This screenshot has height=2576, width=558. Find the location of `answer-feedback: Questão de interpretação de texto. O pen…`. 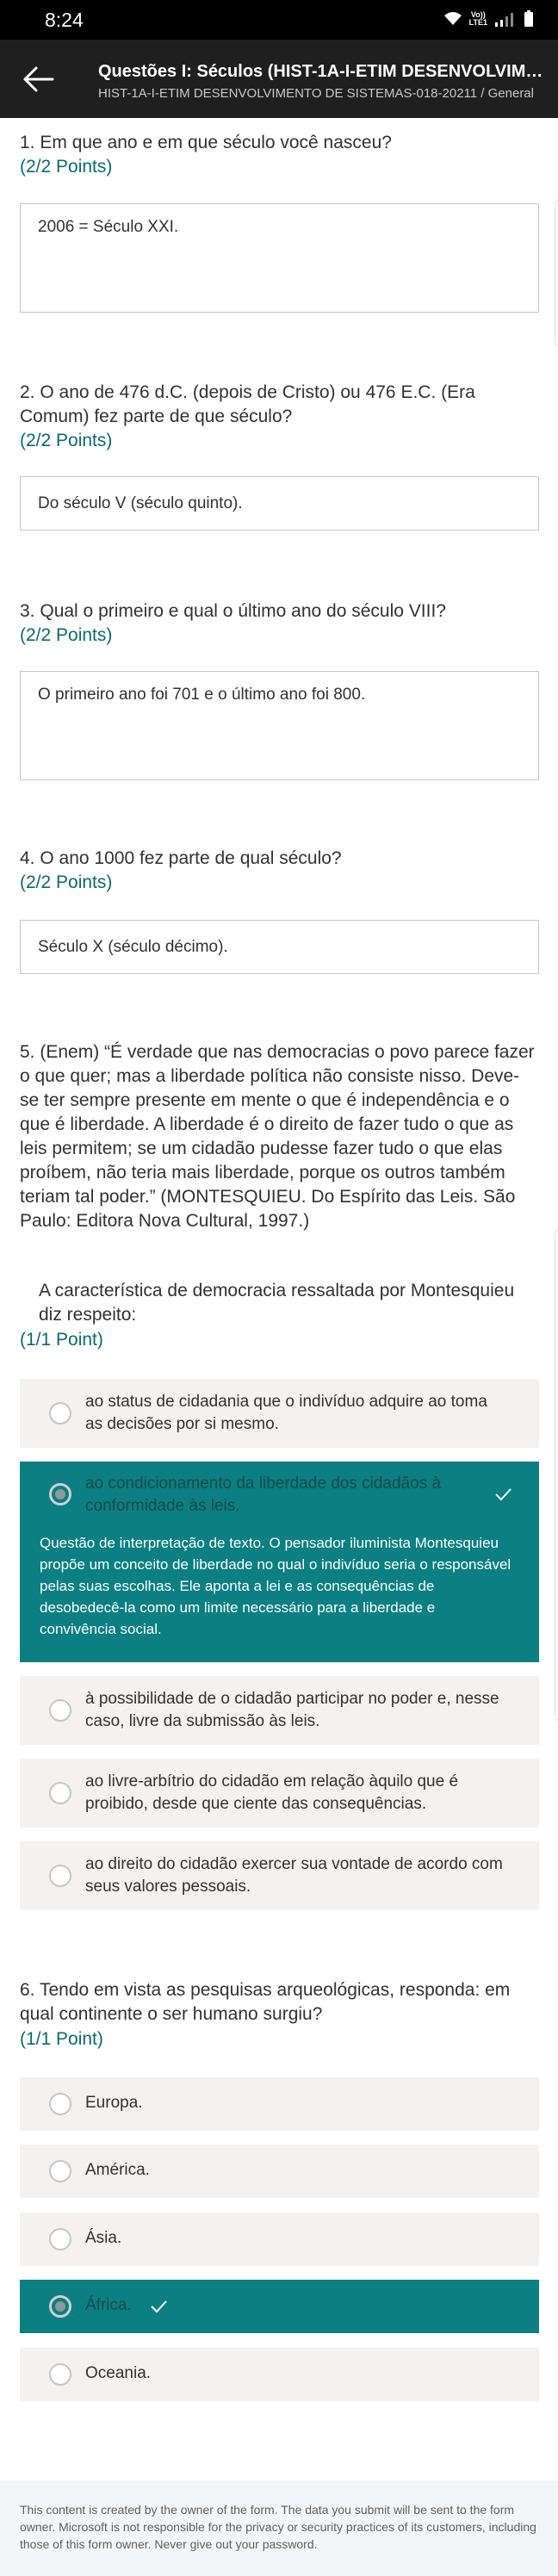

answer-feedback: Questão de interpretação de texto. O pen… is located at coordinates (276, 1586).